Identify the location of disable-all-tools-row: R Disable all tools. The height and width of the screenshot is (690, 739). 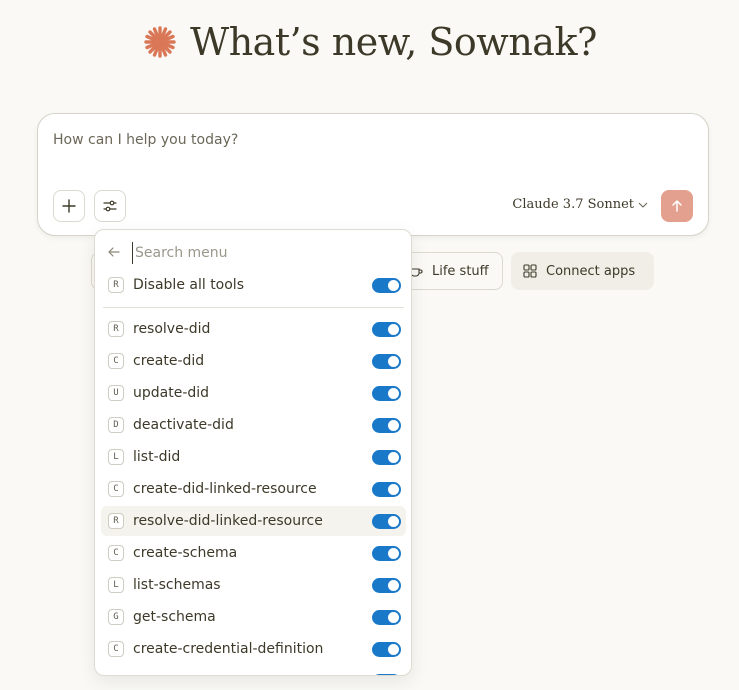
(253, 285).